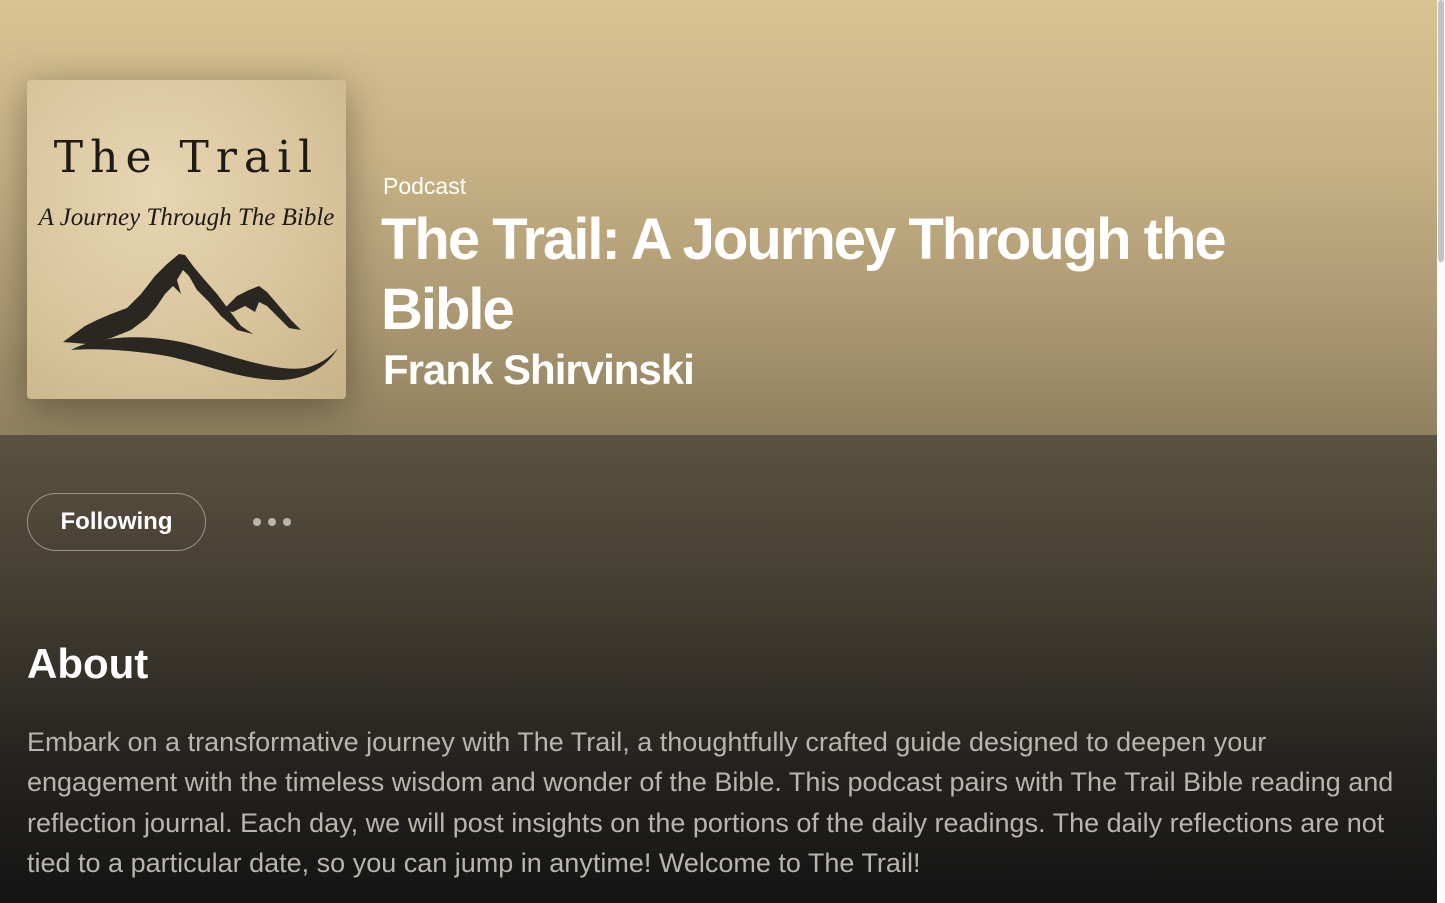  I want to click on podcast-title: The Trail: A Journey Through the Bible, so click(804, 274).